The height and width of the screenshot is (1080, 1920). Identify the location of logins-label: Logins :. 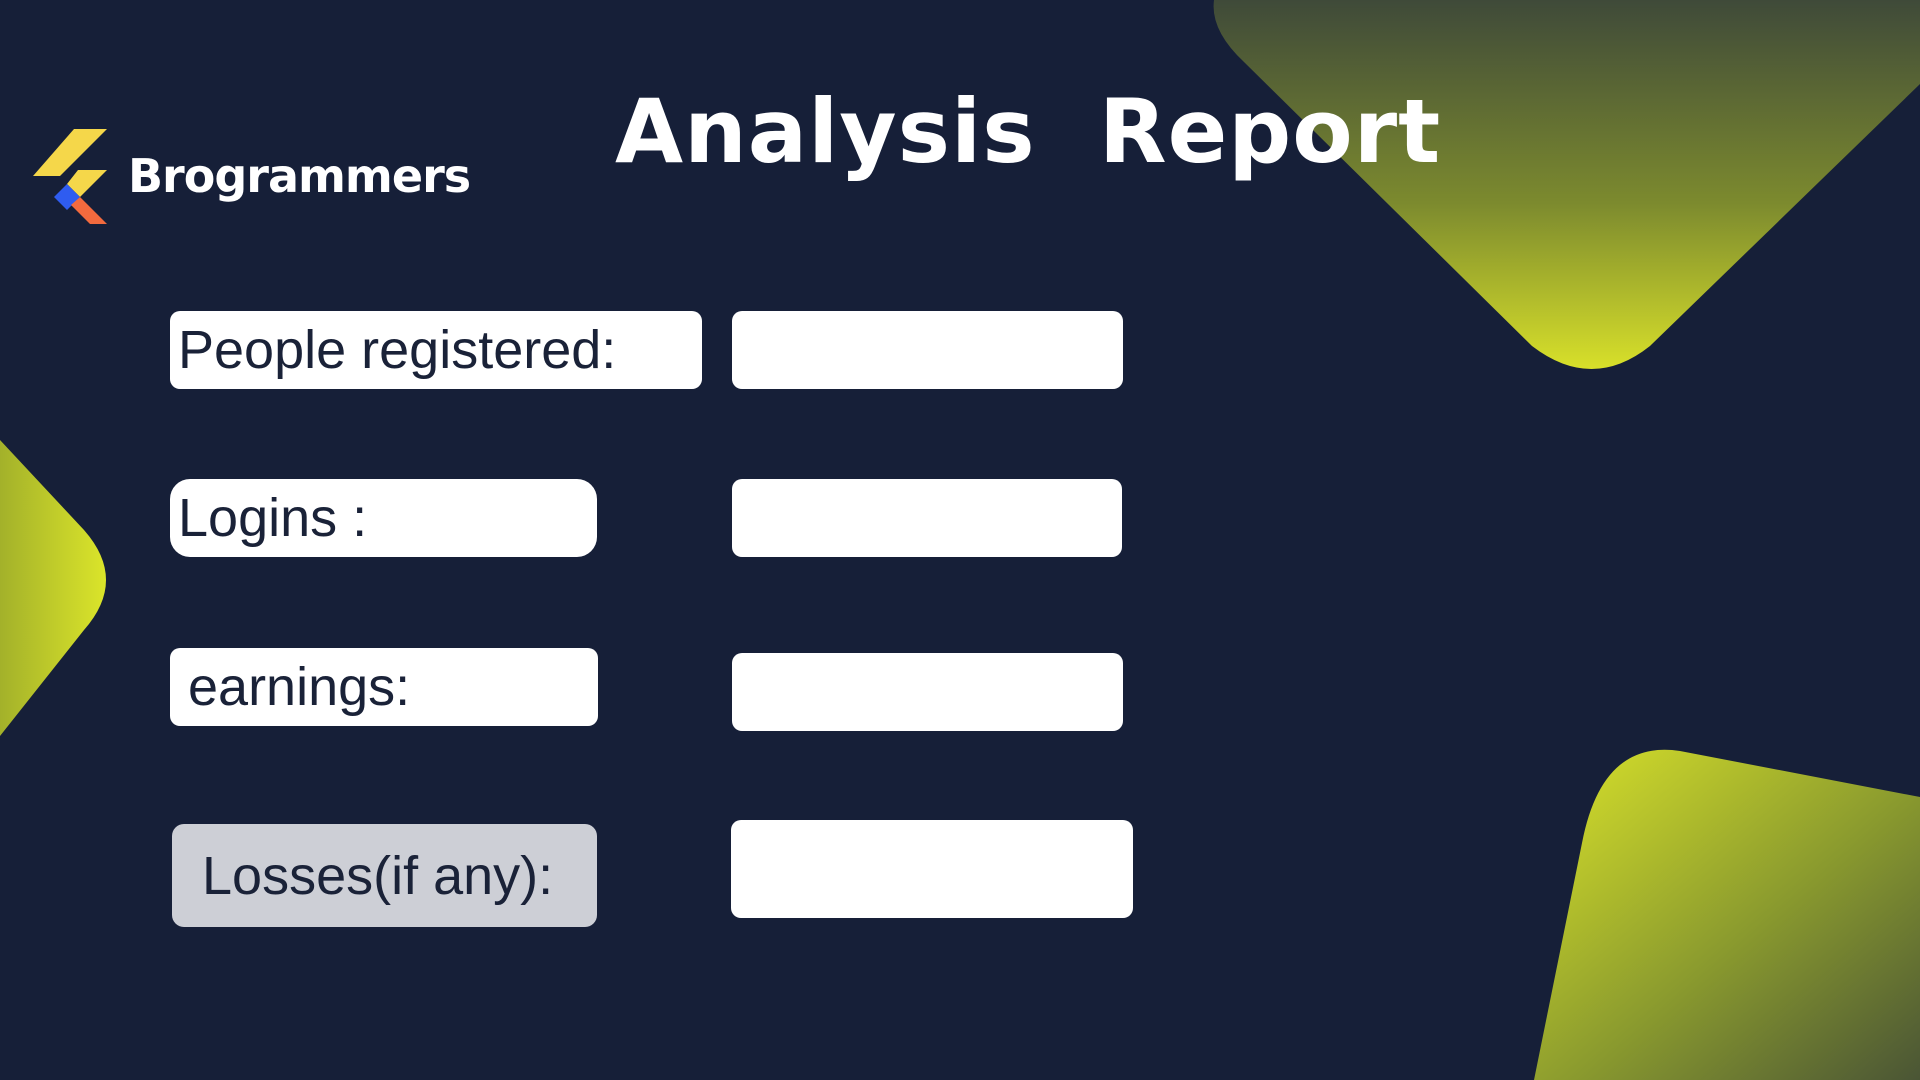
(383, 518).